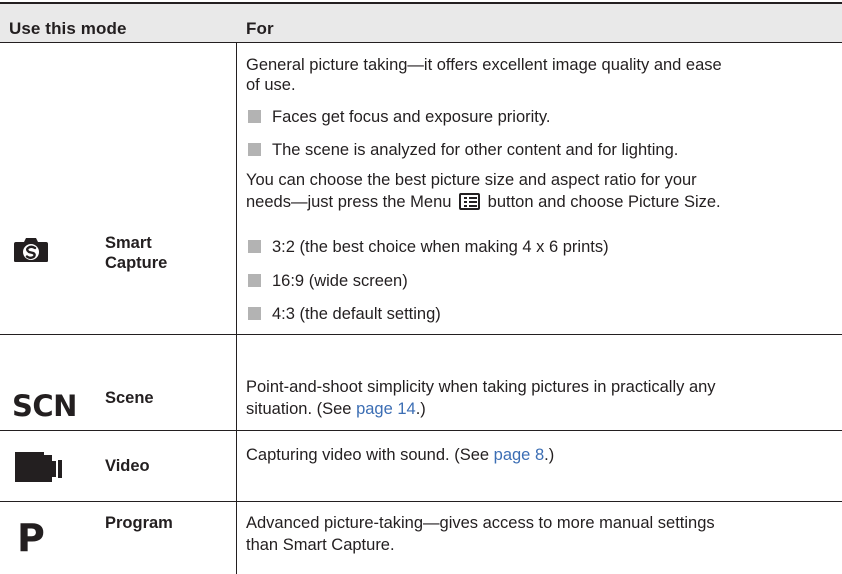  I want to click on mode-name-capture: Capture, so click(136, 263).